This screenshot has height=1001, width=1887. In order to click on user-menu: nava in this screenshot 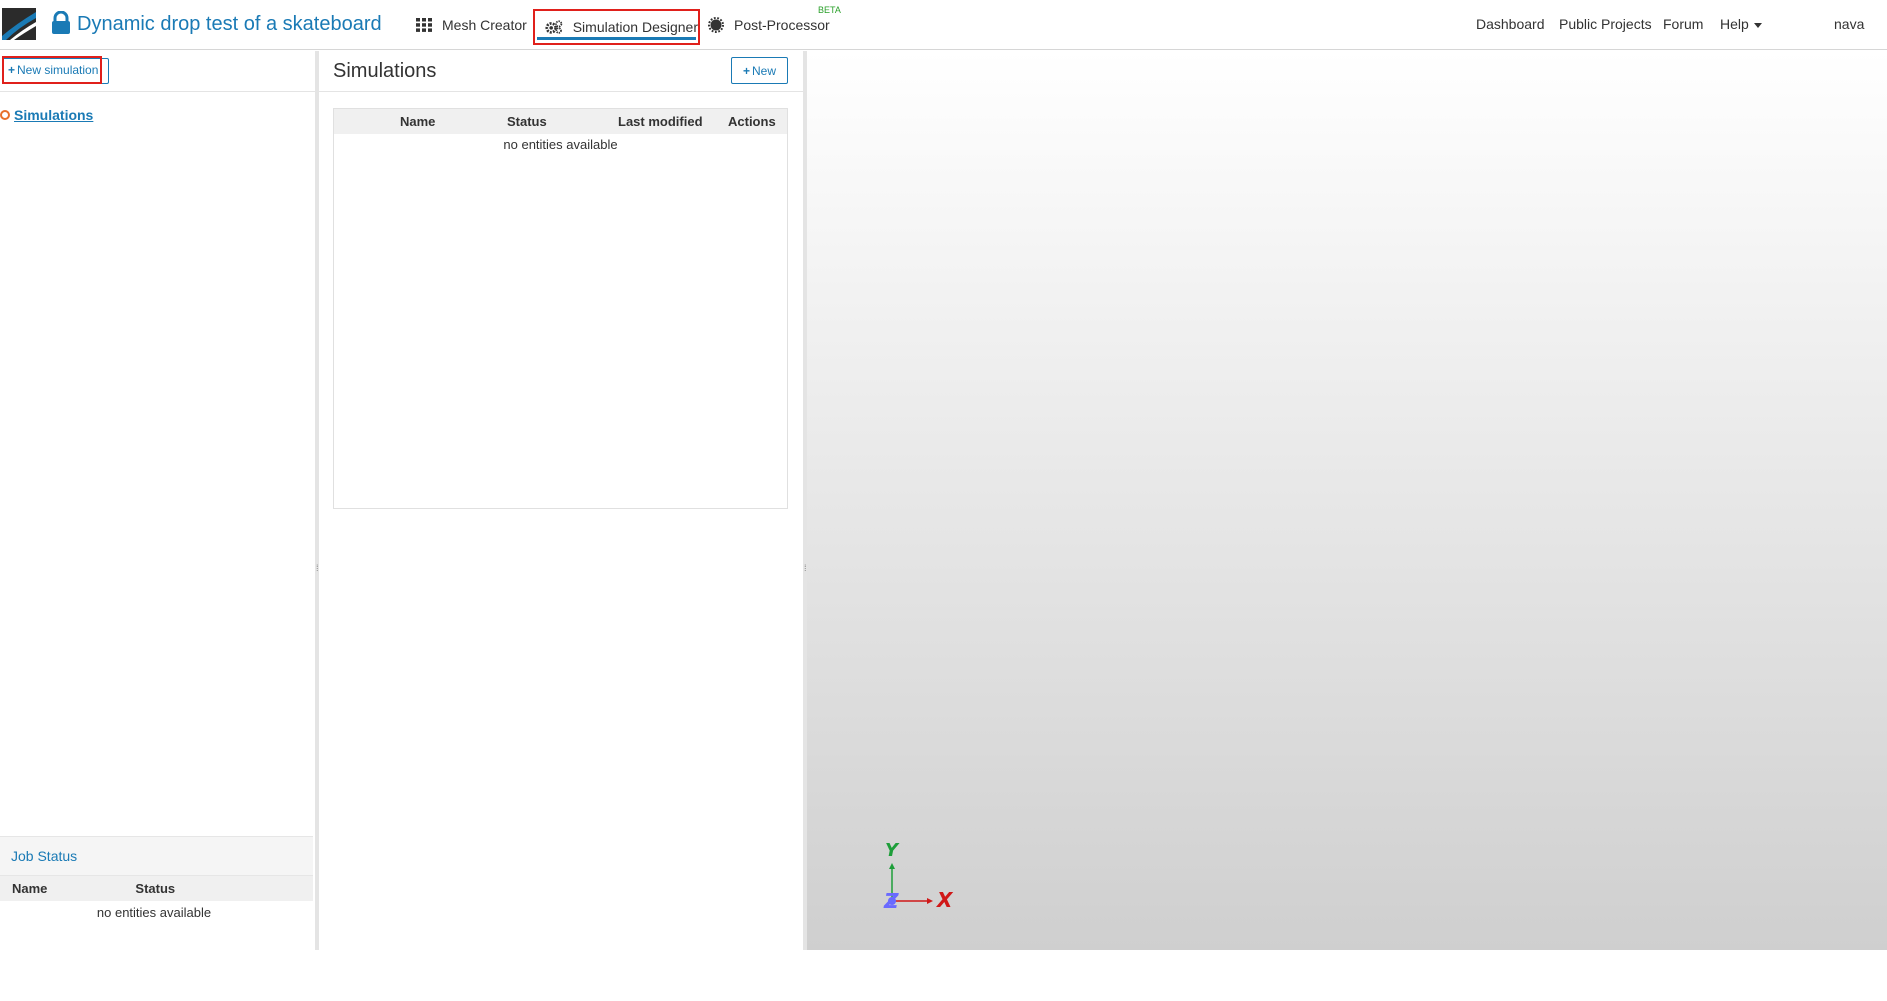, I will do `click(1849, 24)`.